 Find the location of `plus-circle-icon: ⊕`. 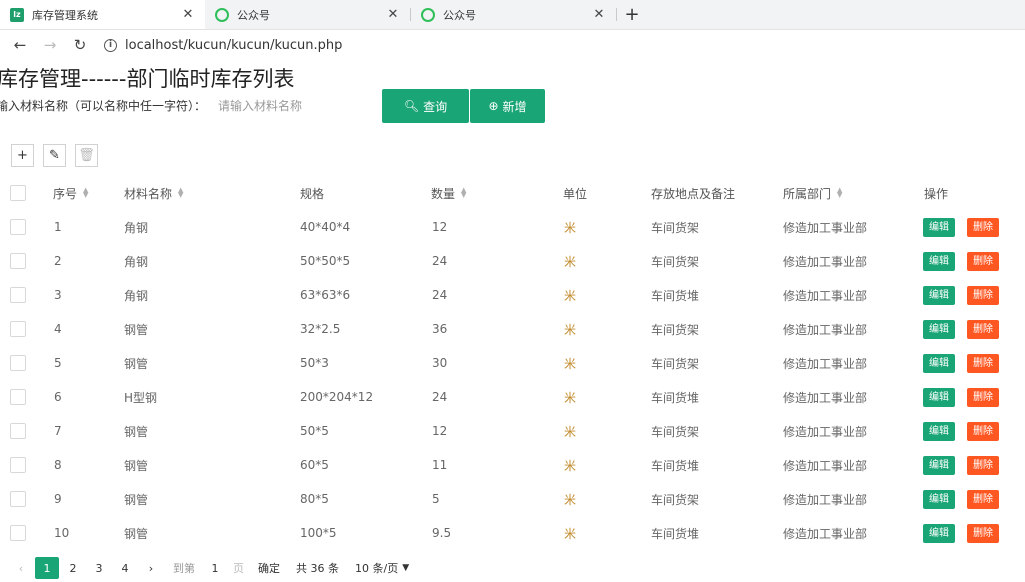

plus-circle-icon: ⊕ is located at coordinates (493, 106).